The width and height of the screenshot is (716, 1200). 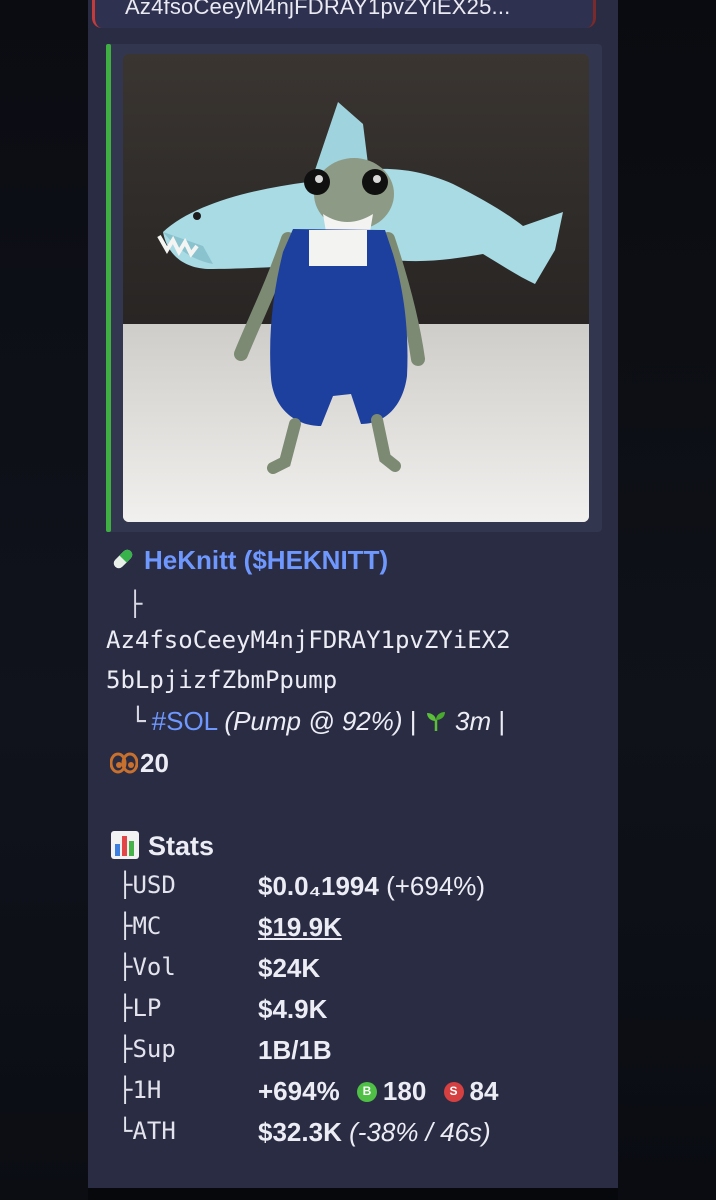 What do you see at coordinates (313, 721) in the screenshot?
I see `pump-status: (Pump @ 92%)` at bounding box center [313, 721].